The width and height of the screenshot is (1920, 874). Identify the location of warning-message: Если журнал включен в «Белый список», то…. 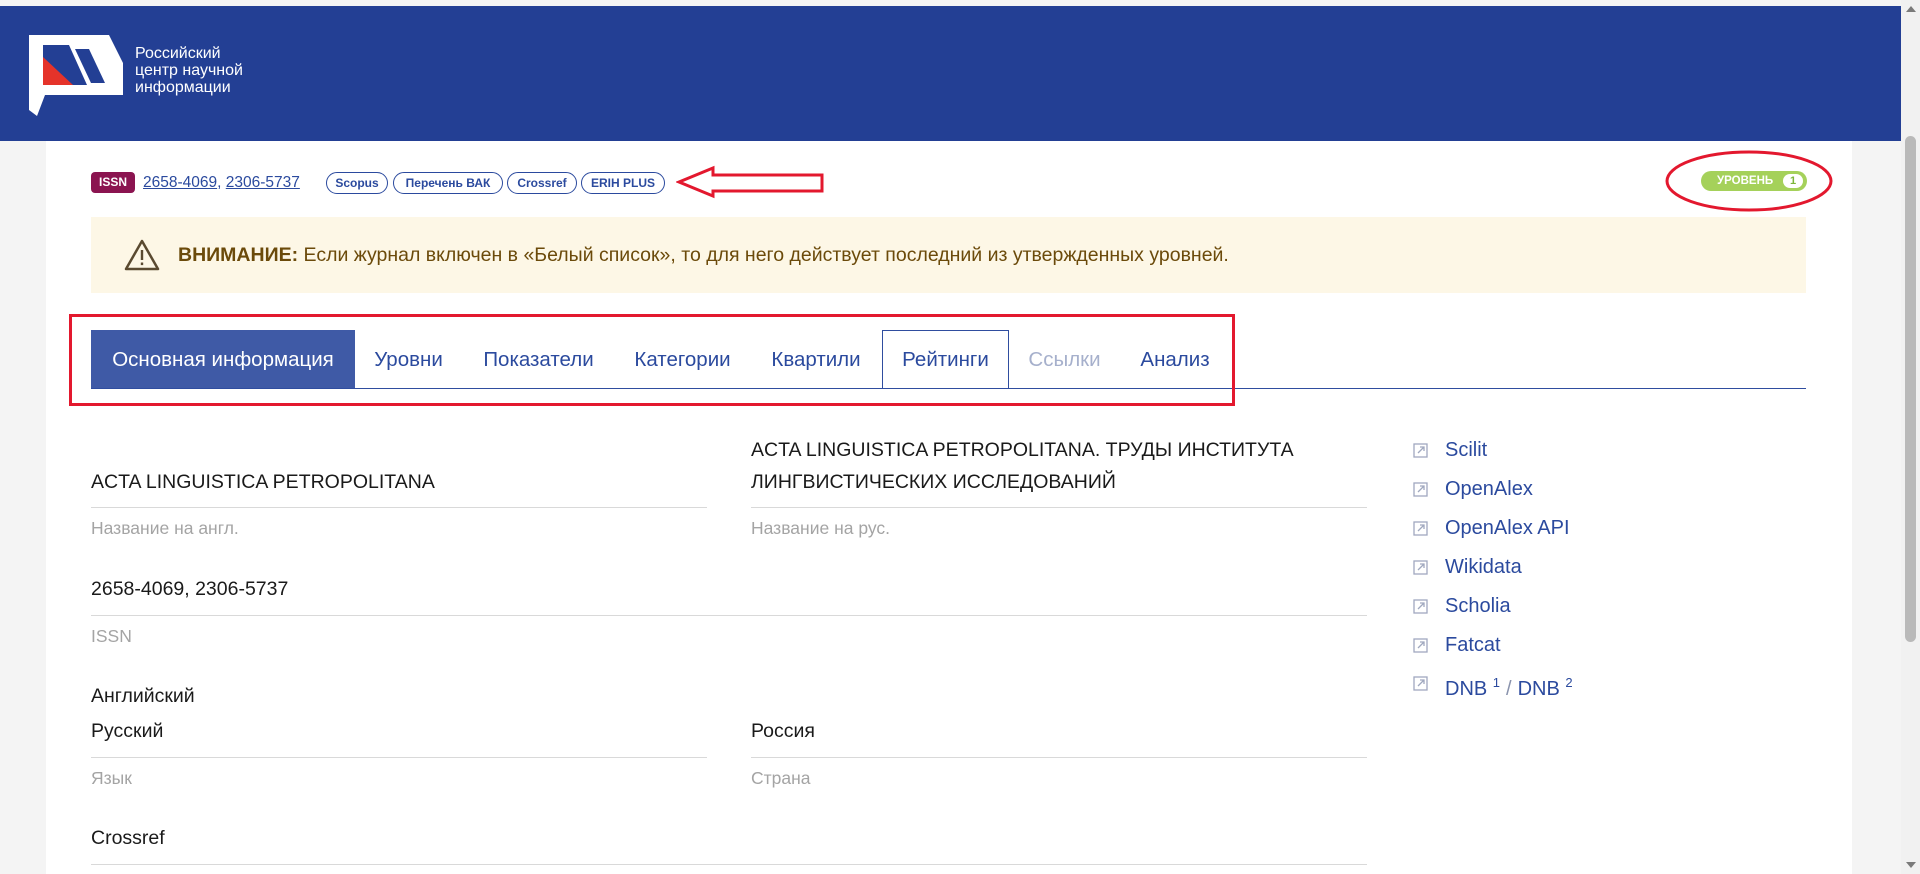
(763, 255).